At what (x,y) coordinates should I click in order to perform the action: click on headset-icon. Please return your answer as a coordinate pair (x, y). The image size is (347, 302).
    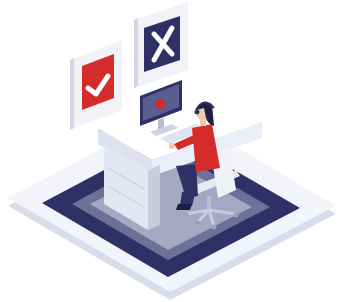
    Looking at the image, I should click on (197, 112).